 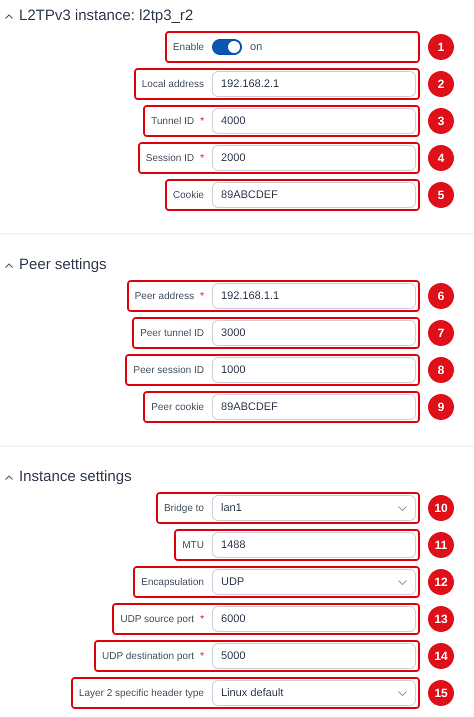 What do you see at coordinates (172, 333) in the screenshot?
I see `field-label: Peer tunnel ID` at bounding box center [172, 333].